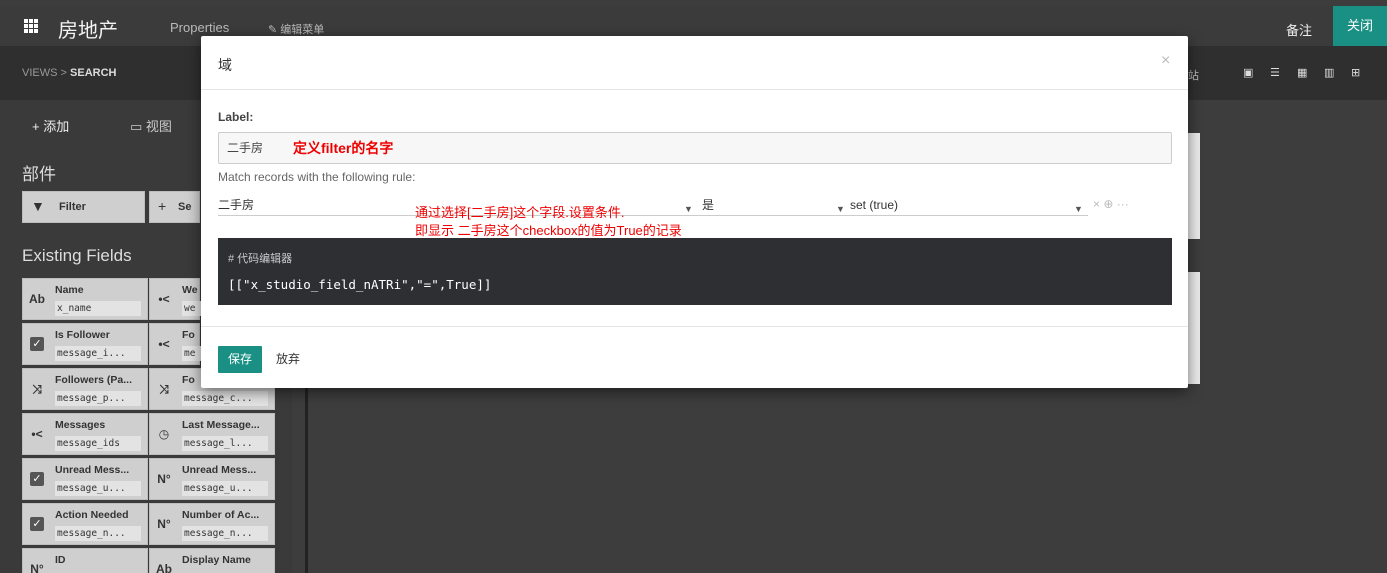 This screenshot has width=1387, height=573. I want to click on tab-view: ▭ 视图, so click(151, 125).